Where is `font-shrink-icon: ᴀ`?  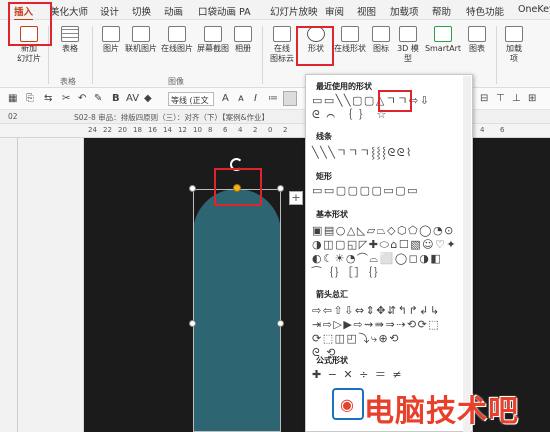 font-shrink-icon: ᴀ is located at coordinates (241, 98).